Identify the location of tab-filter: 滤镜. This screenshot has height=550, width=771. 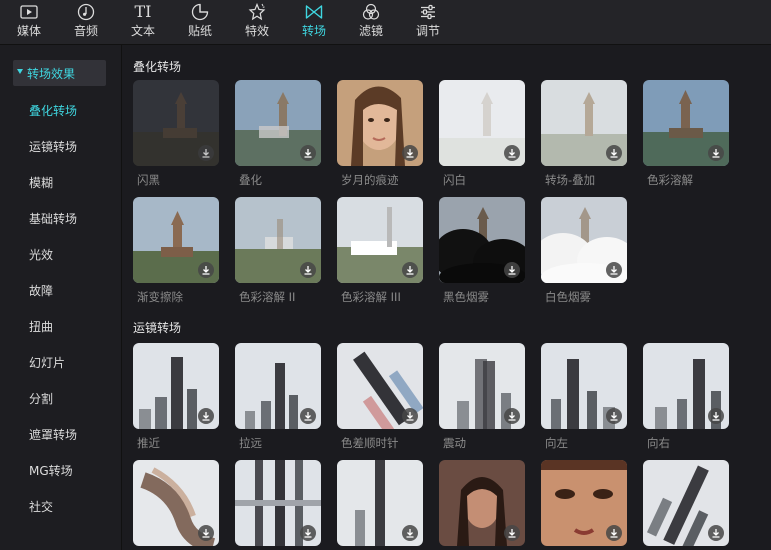
(371, 22).